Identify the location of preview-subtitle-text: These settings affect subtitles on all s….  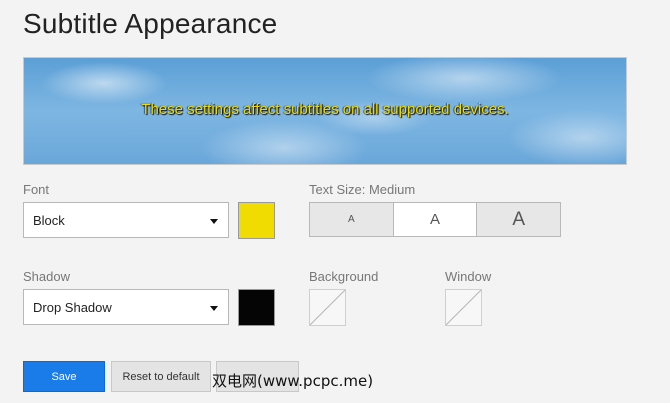
(325, 109).